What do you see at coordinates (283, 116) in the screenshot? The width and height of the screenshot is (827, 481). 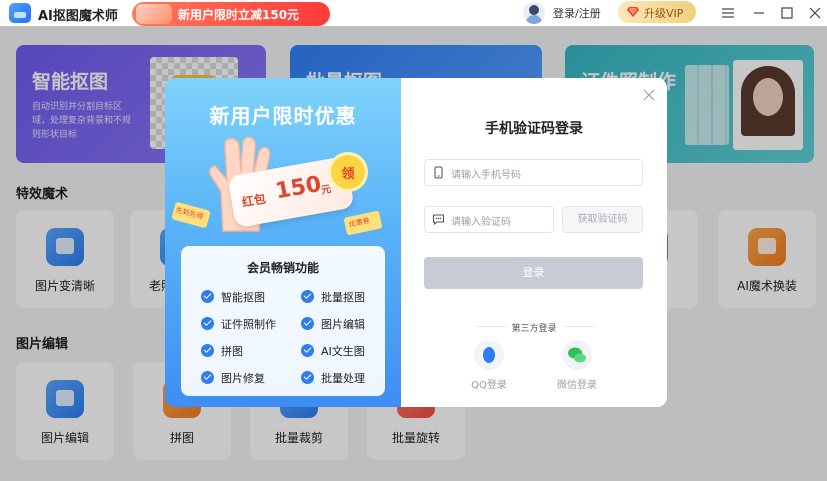 I see `promo-title: 新用户限时优惠` at bounding box center [283, 116].